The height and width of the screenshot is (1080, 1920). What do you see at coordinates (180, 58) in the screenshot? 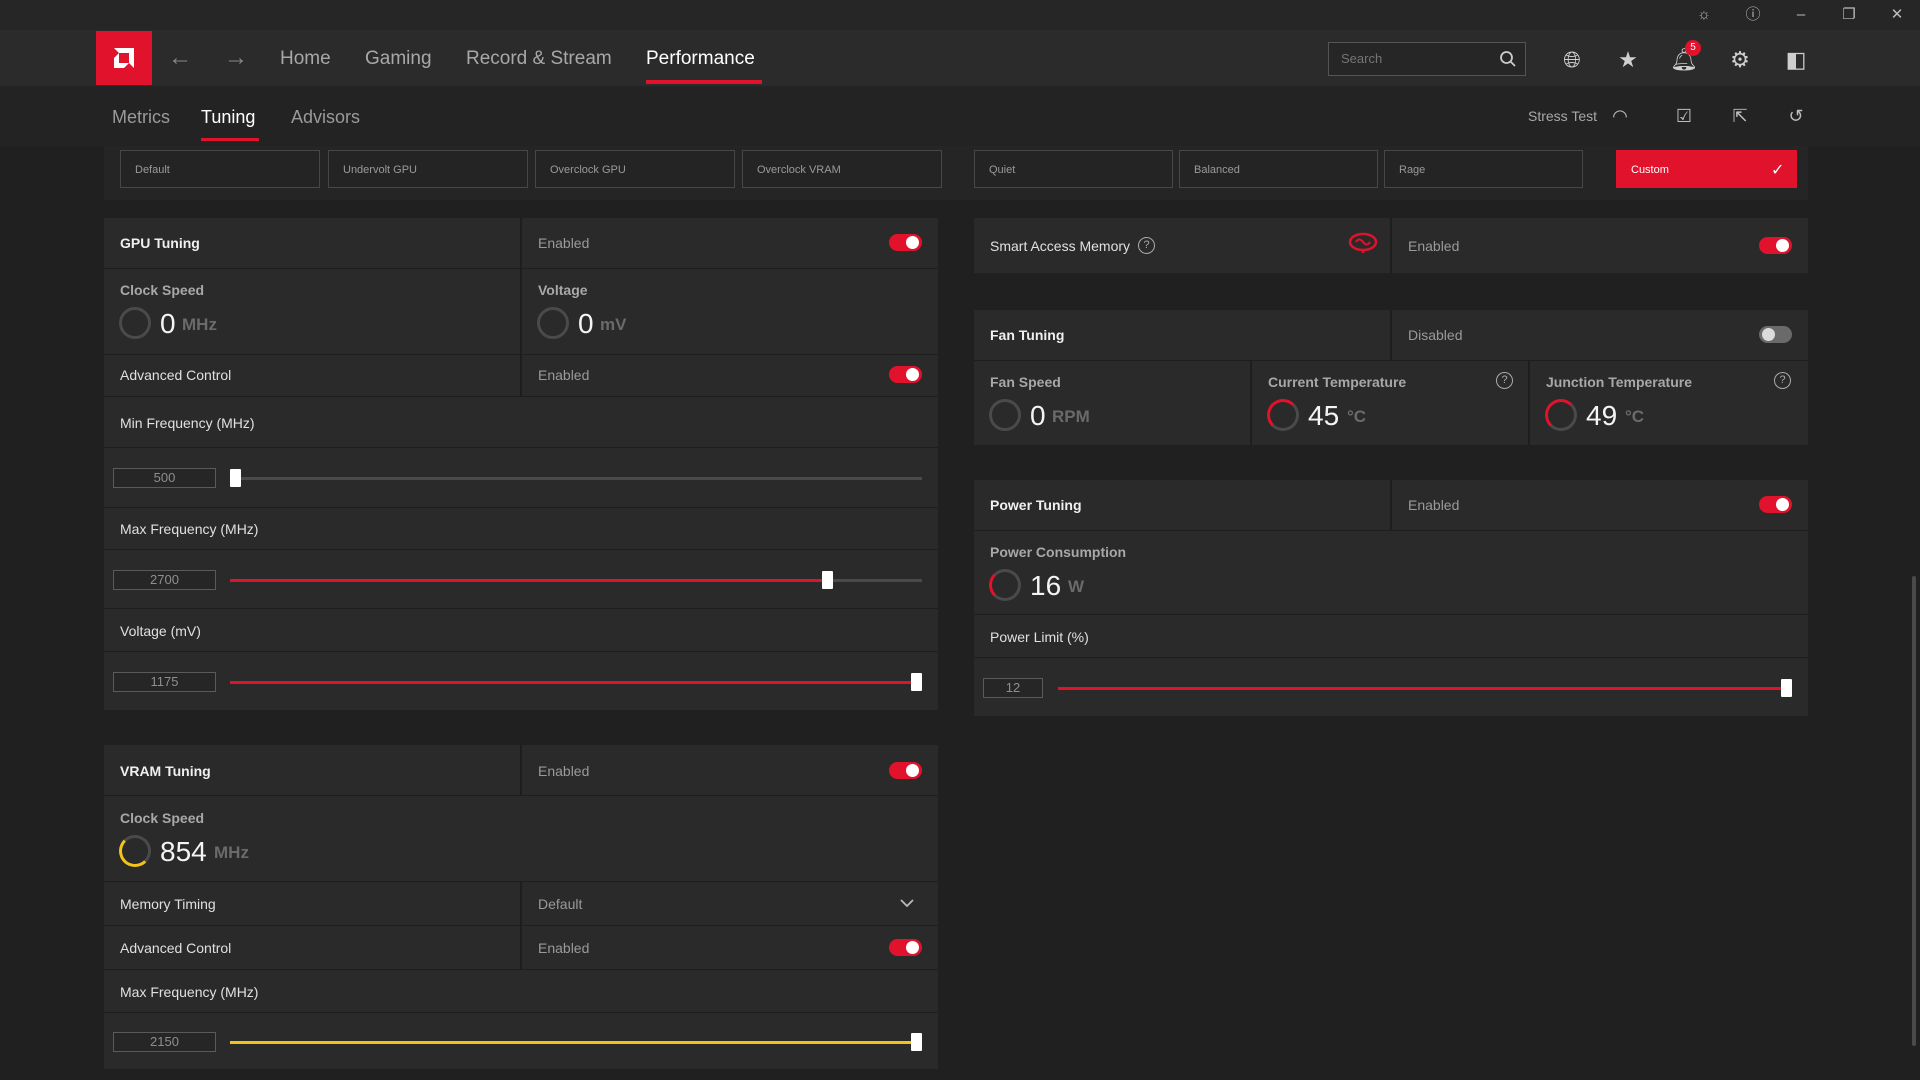
I see `back-arrow-icon: ←` at bounding box center [180, 58].